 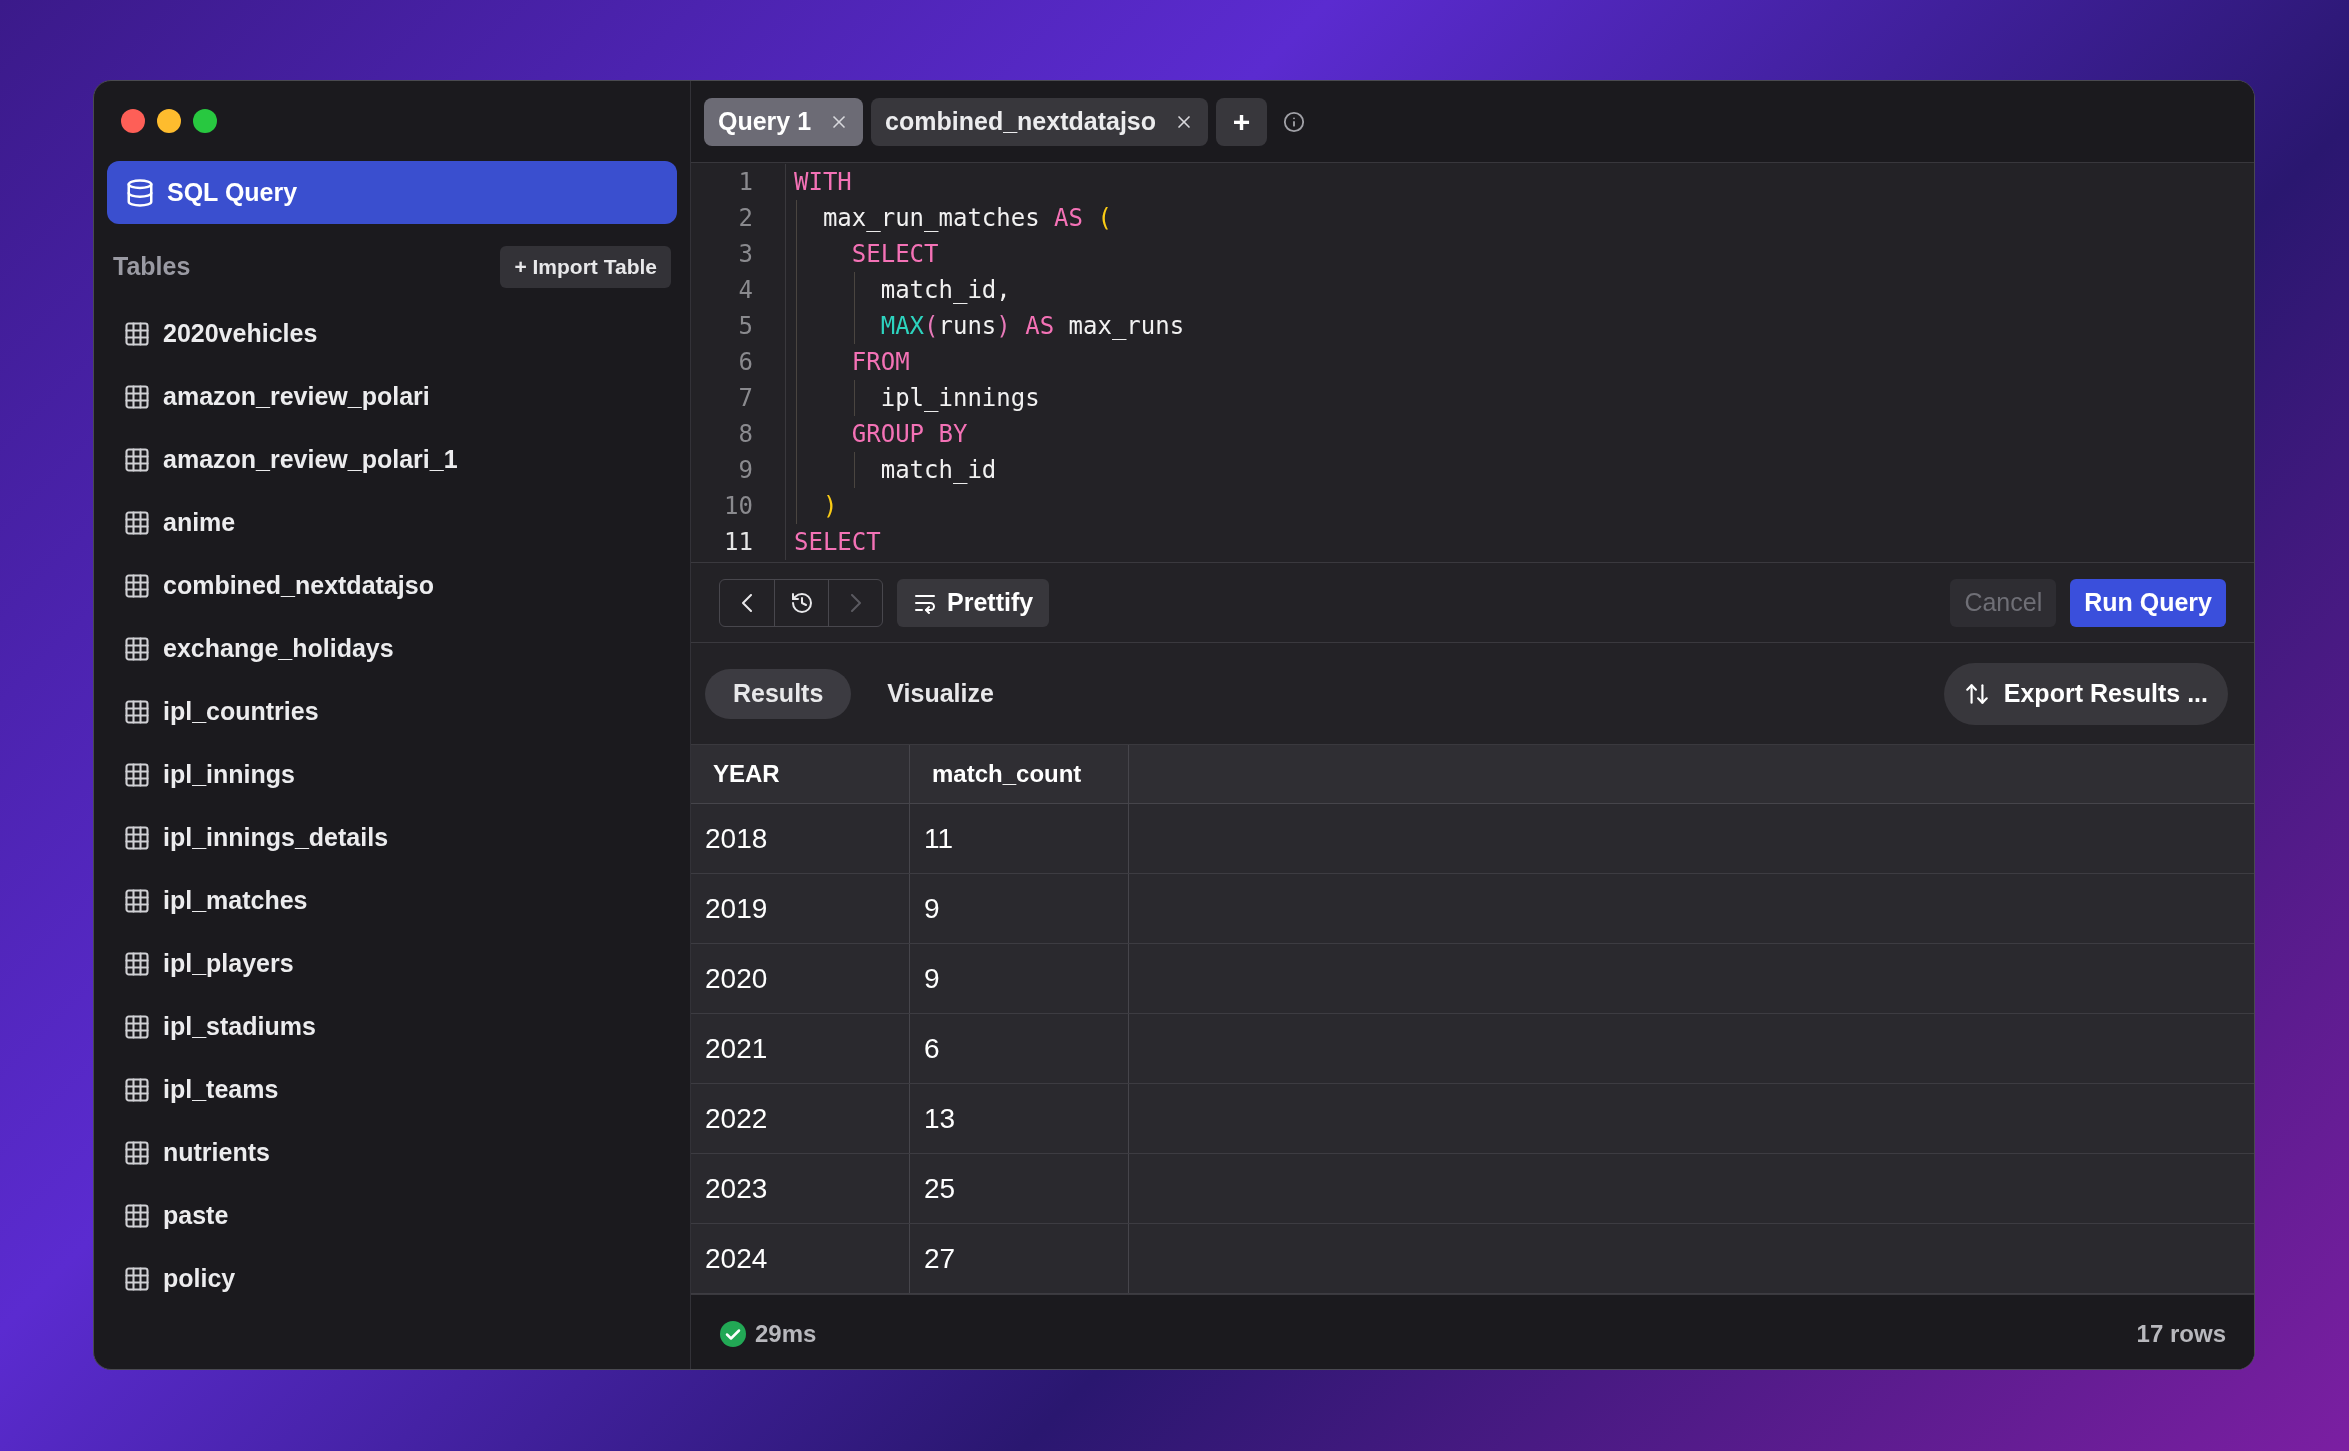 I want to click on column-header: match_count, so click(x=1019, y=774).